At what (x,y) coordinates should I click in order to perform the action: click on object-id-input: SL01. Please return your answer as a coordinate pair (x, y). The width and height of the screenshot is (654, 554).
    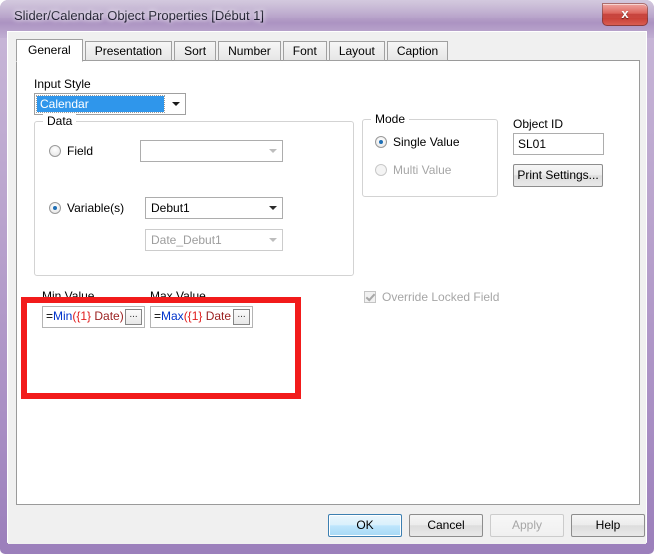
    Looking at the image, I should click on (558, 144).